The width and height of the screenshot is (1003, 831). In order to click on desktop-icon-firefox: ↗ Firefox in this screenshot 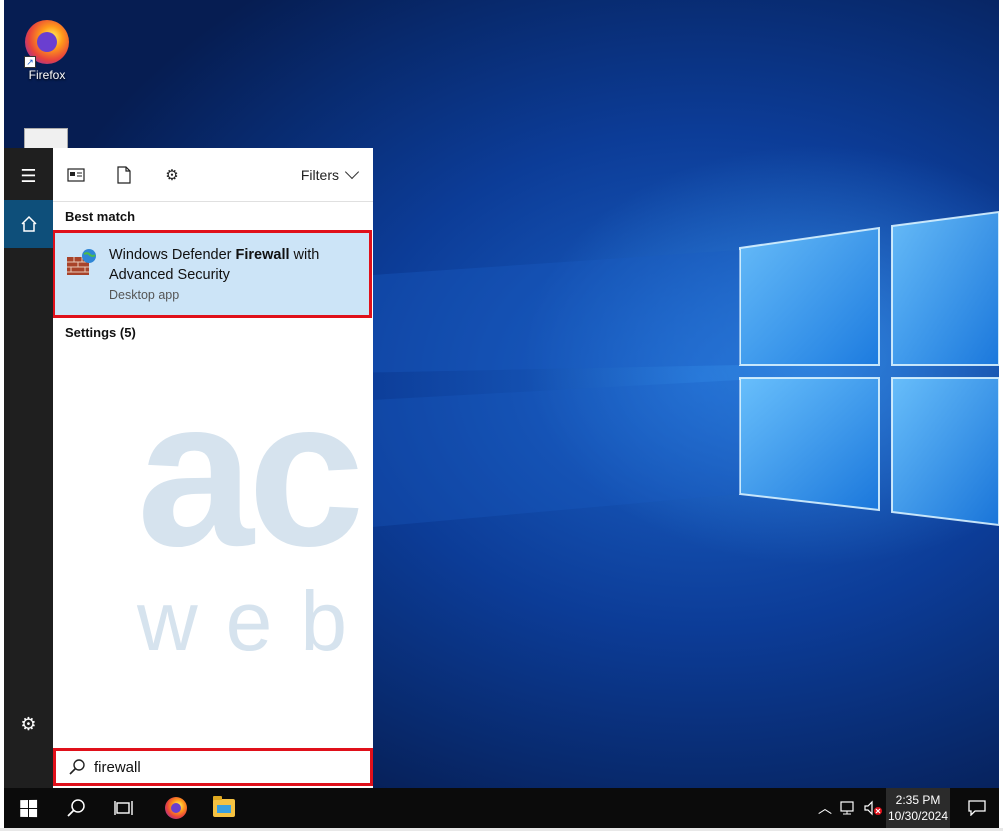, I will do `click(47, 51)`.